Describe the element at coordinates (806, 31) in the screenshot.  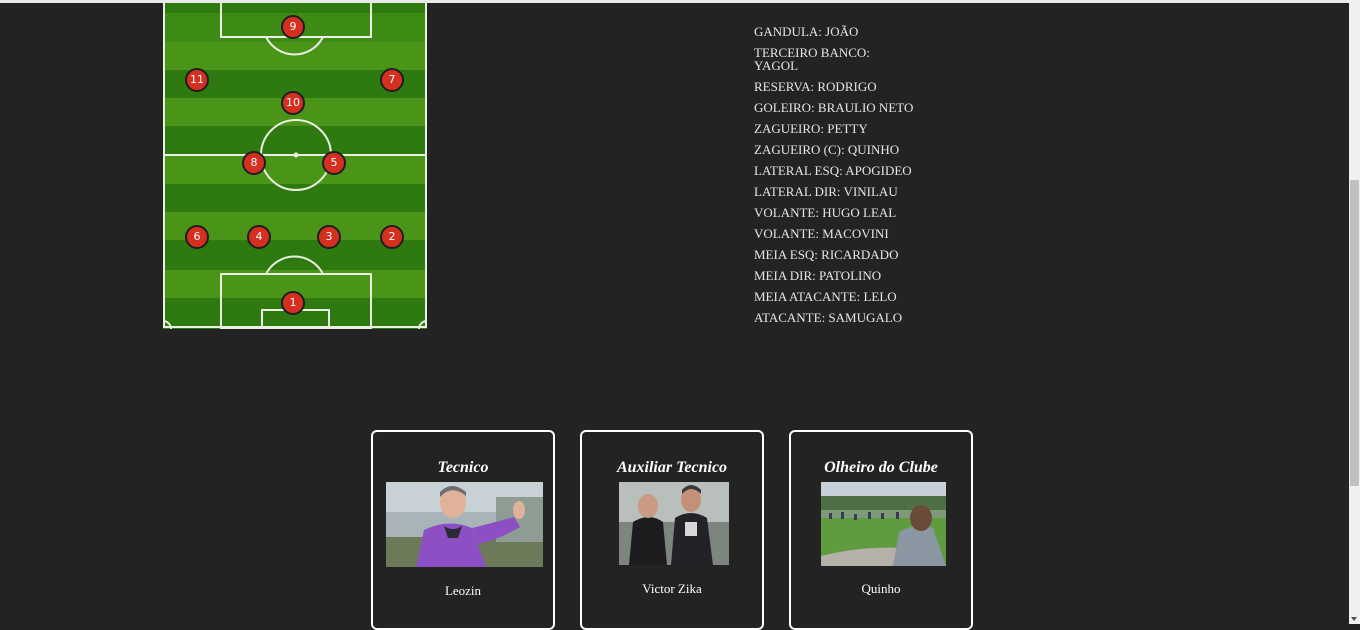
I see `roster-item: GANDULA: JOÃO` at that location.